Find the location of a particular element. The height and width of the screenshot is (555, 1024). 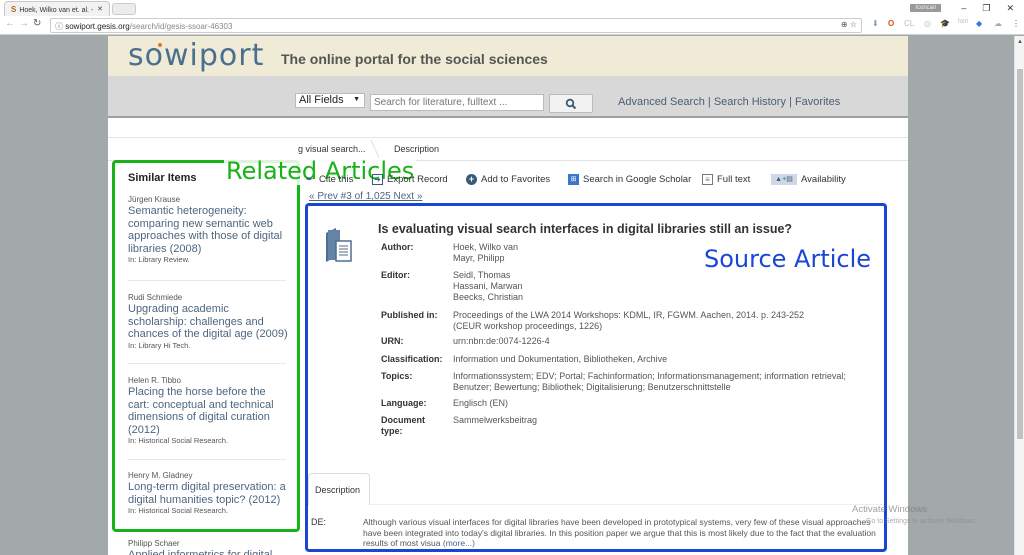

pen-icon: ✒ is located at coordinates (309, 179).